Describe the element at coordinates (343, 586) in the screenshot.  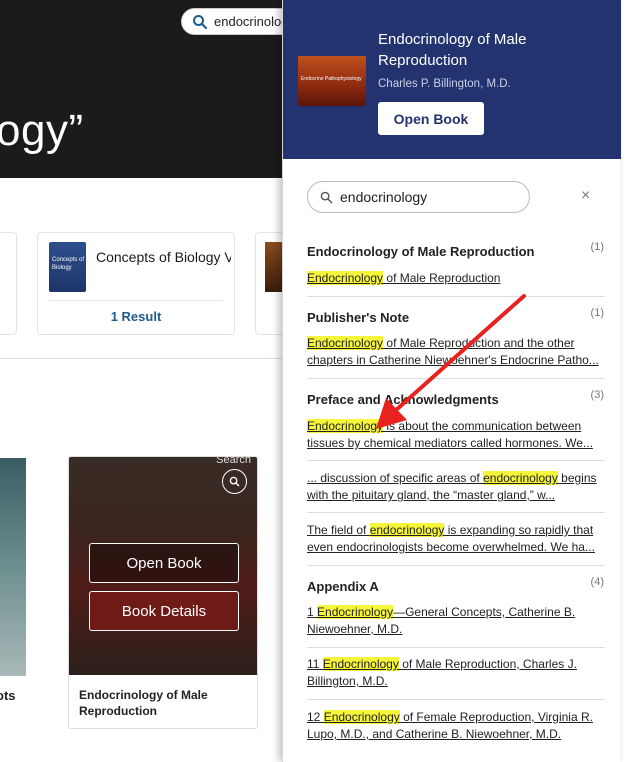
I see `section-title: Appendix A` at that location.